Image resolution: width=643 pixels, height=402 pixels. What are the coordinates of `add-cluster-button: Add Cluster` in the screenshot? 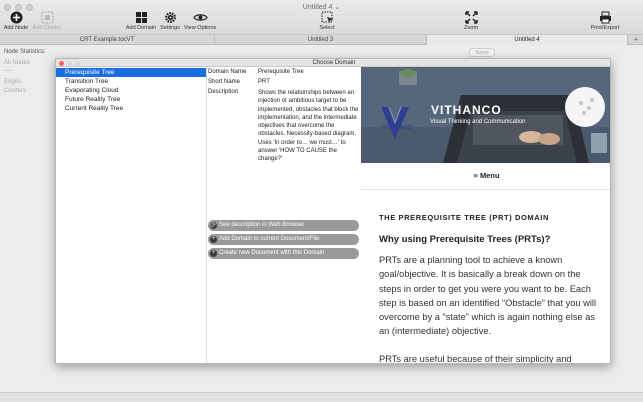 It's located at (47, 21).